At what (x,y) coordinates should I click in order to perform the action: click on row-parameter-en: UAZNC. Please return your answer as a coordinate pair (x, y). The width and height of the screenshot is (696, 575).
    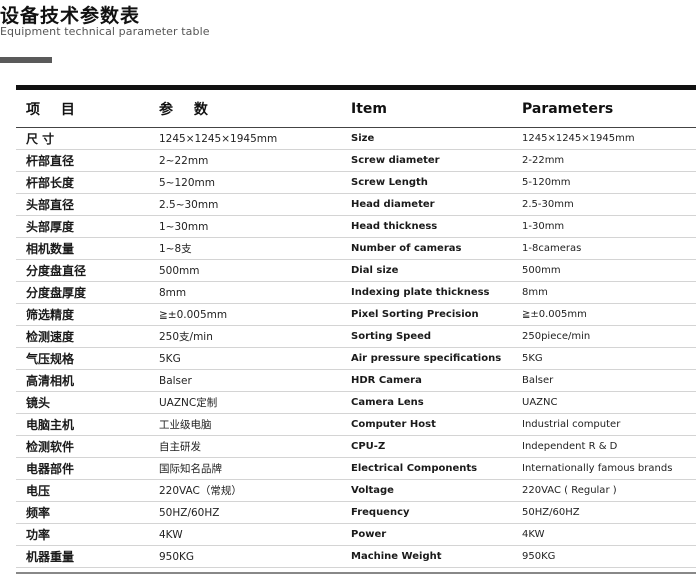
    Looking at the image, I should click on (609, 402).